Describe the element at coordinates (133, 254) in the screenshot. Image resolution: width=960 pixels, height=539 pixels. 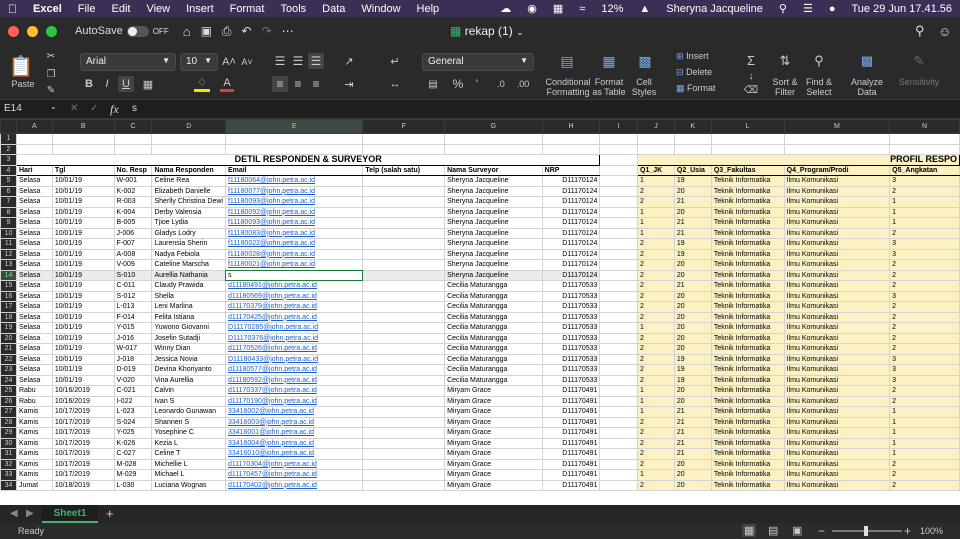
I see `cell: A-008` at that location.